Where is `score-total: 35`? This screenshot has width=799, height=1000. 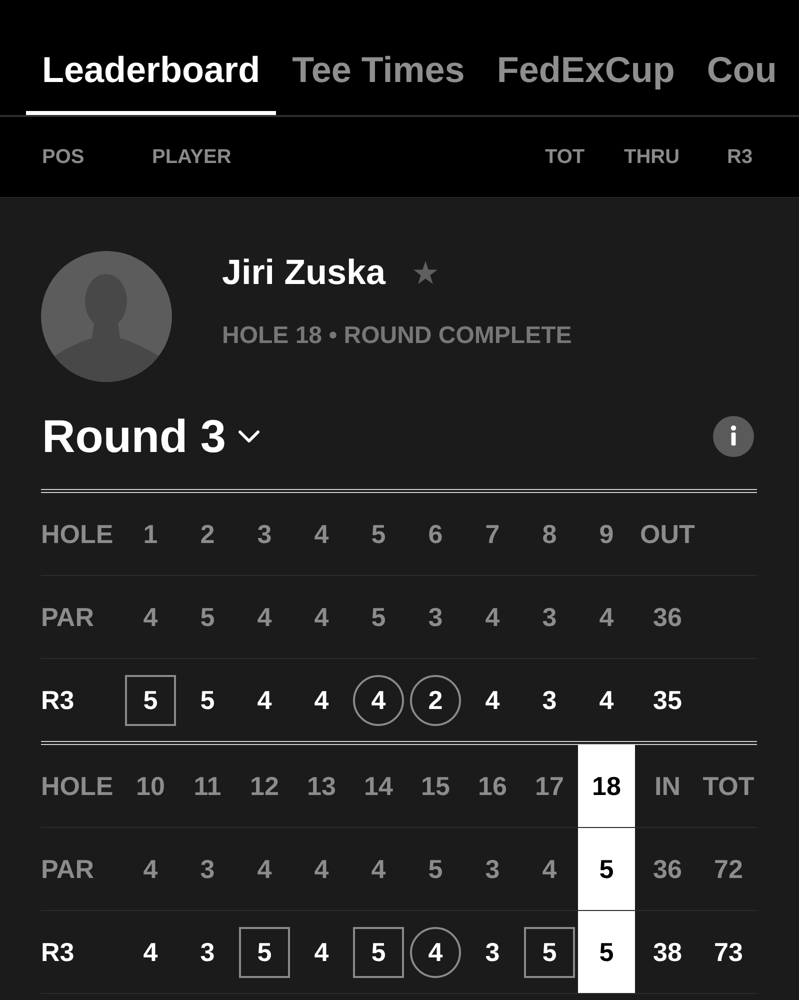 score-total: 35 is located at coordinates (667, 700).